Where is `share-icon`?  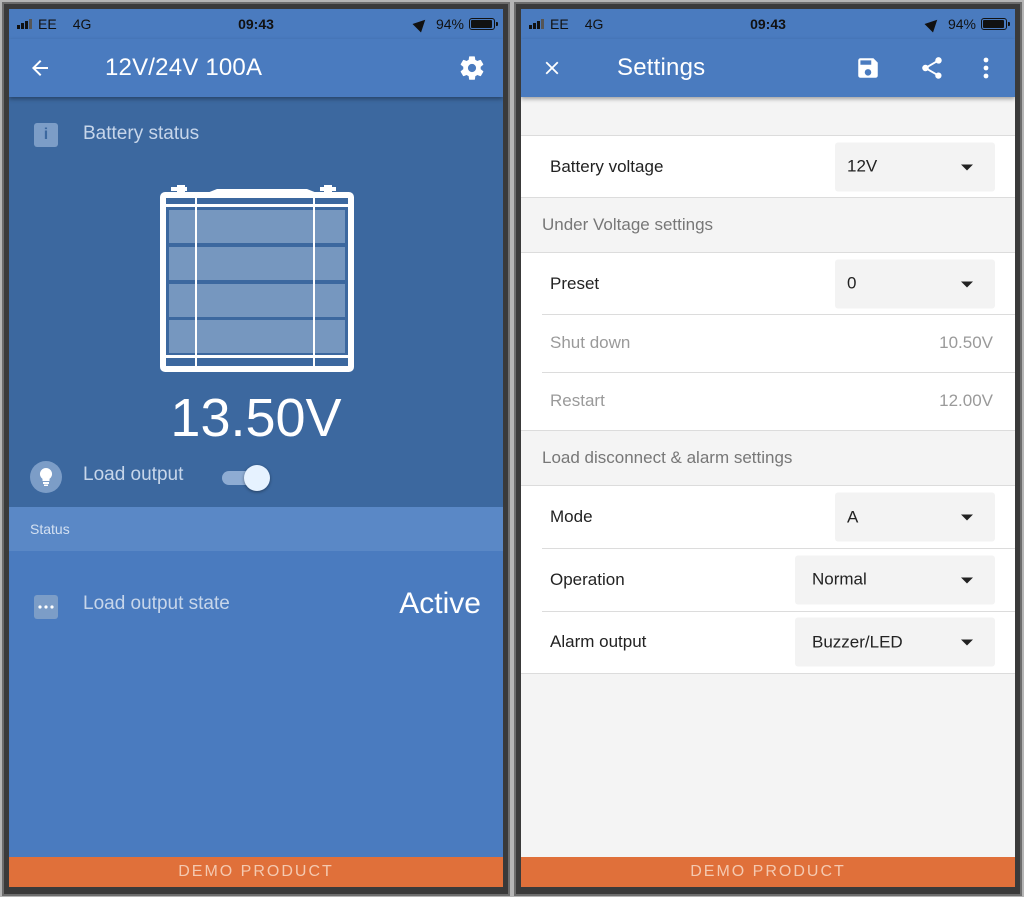
share-icon is located at coordinates (932, 68).